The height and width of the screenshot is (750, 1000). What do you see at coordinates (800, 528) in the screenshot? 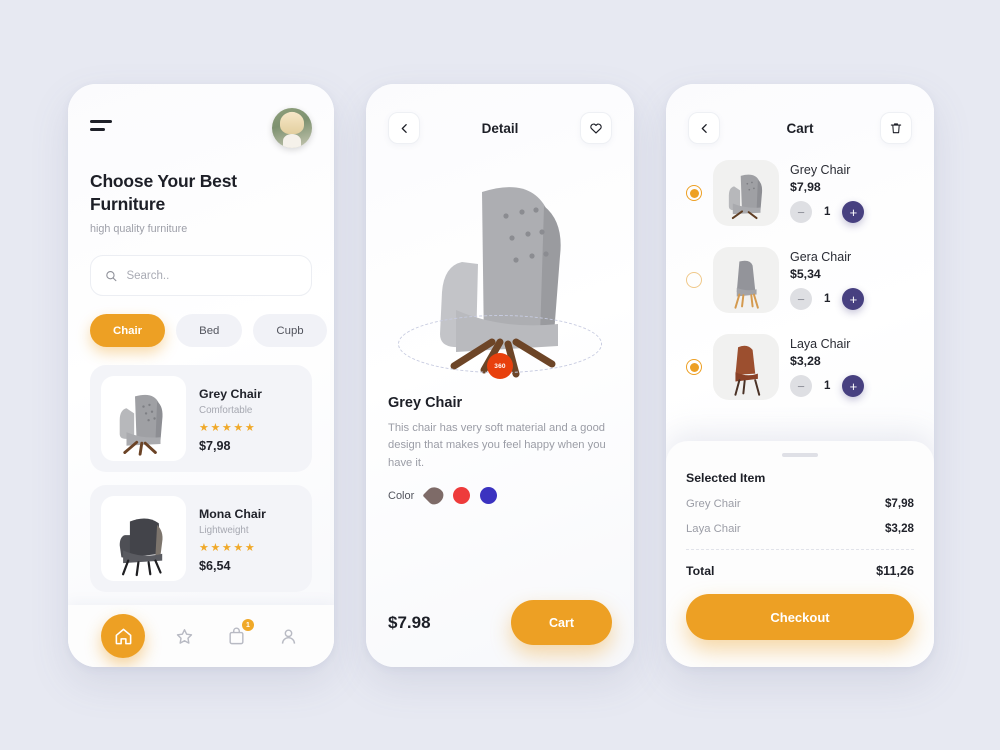
I see `summary-row: Laya Chair $3,28` at bounding box center [800, 528].